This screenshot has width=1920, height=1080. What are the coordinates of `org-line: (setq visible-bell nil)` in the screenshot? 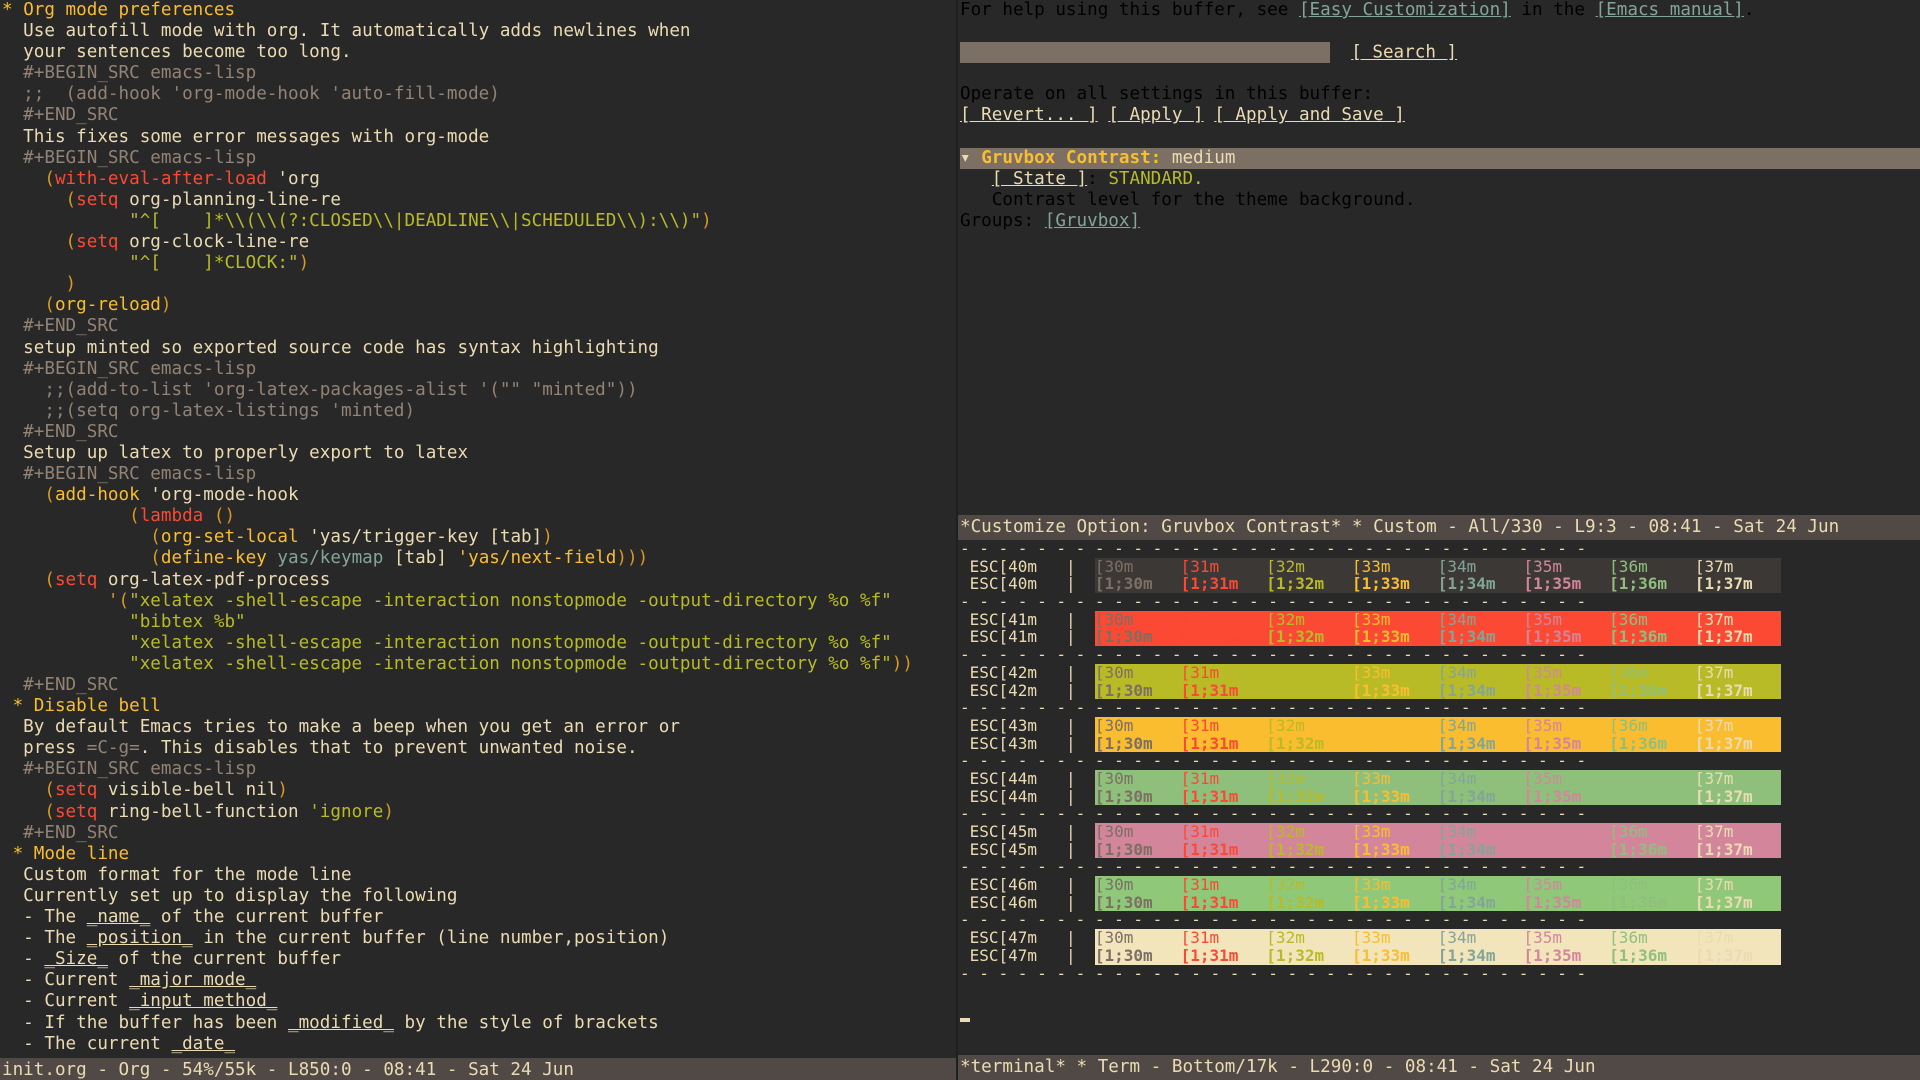 It's located at (478, 790).